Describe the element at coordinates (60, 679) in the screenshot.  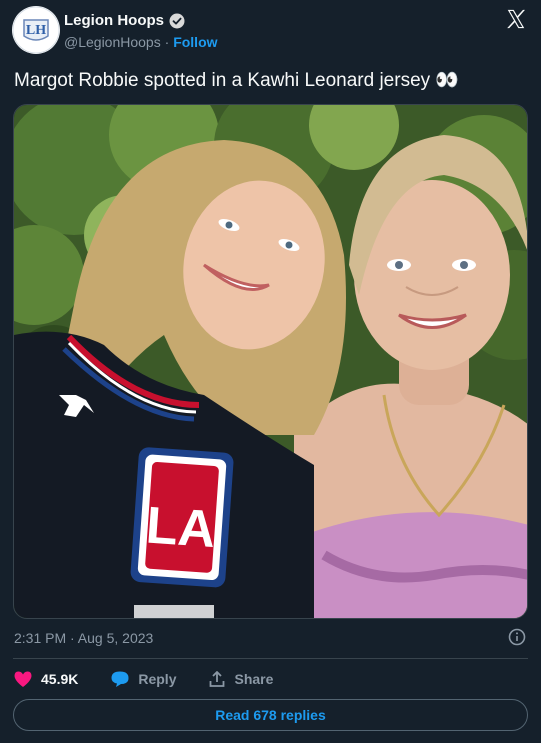
I see `like-count: 45.9K` at that location.